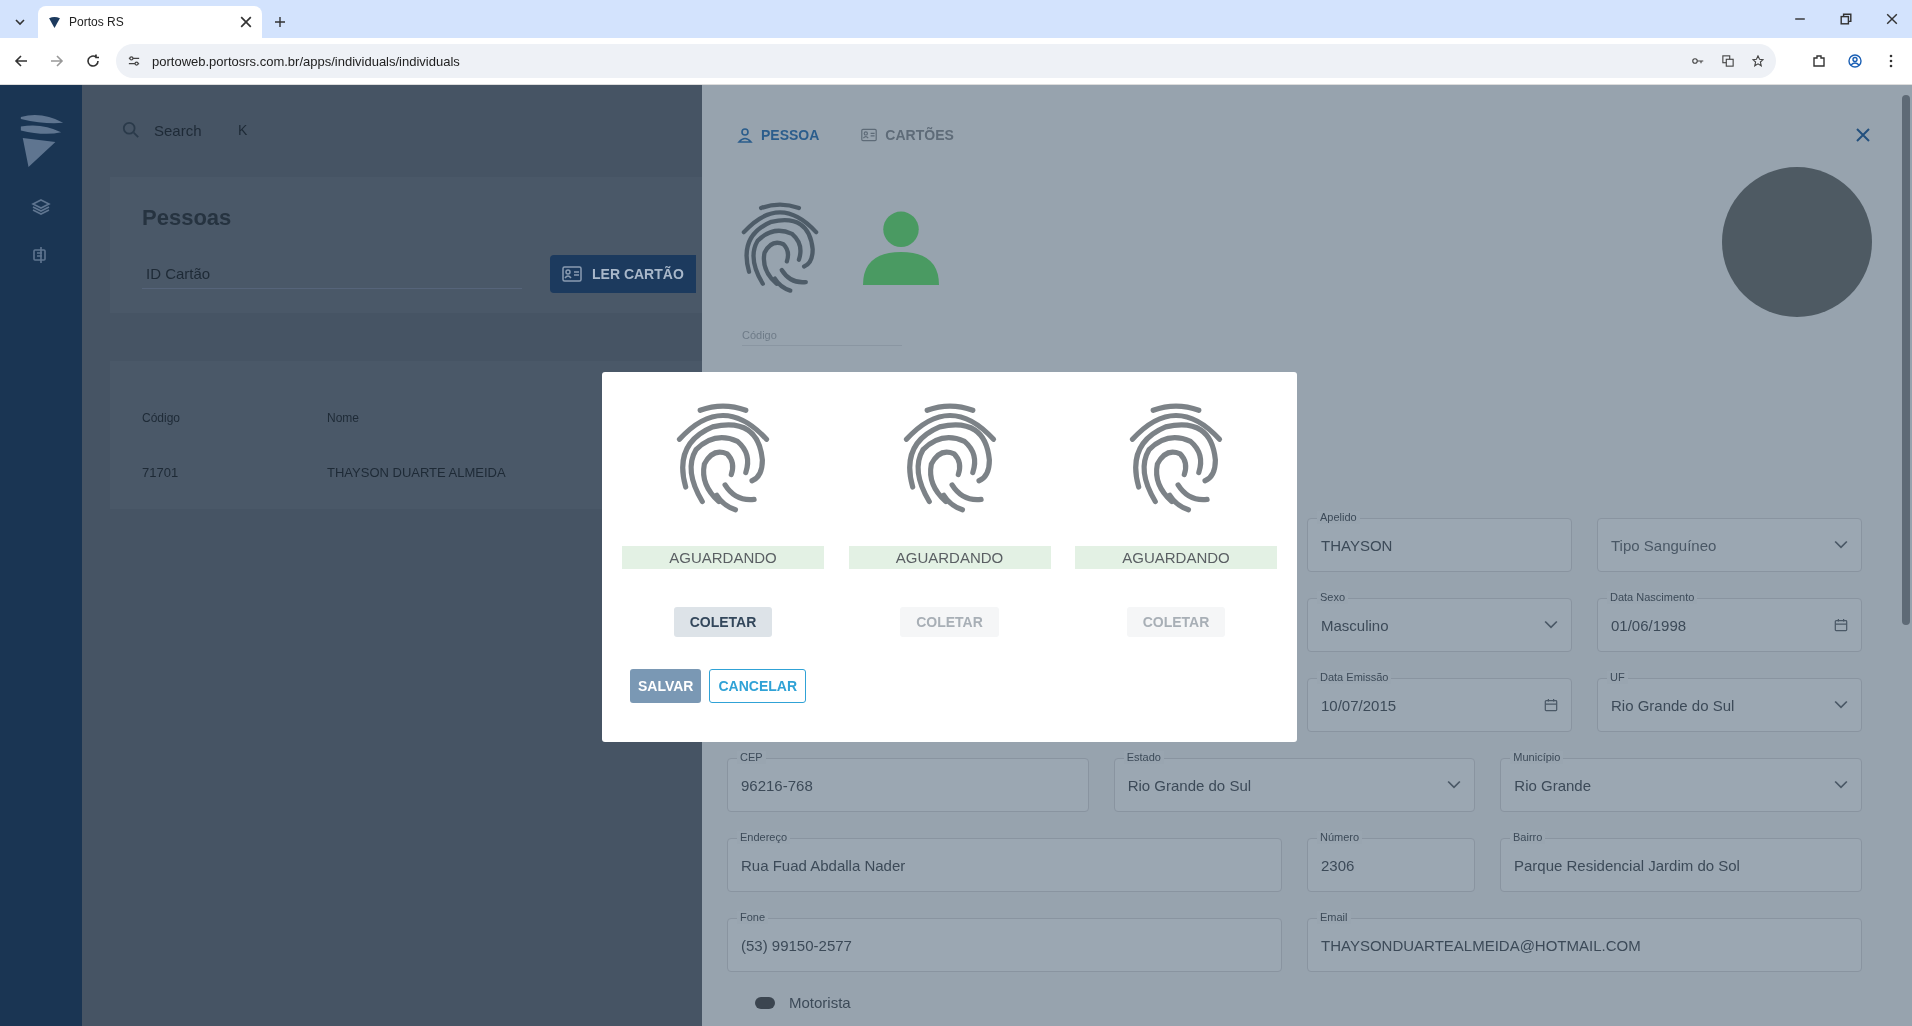 The width and height of the screenshot is (1912, 1026). I want to click on drawer-tab: PESSOA, so click(778, 135).